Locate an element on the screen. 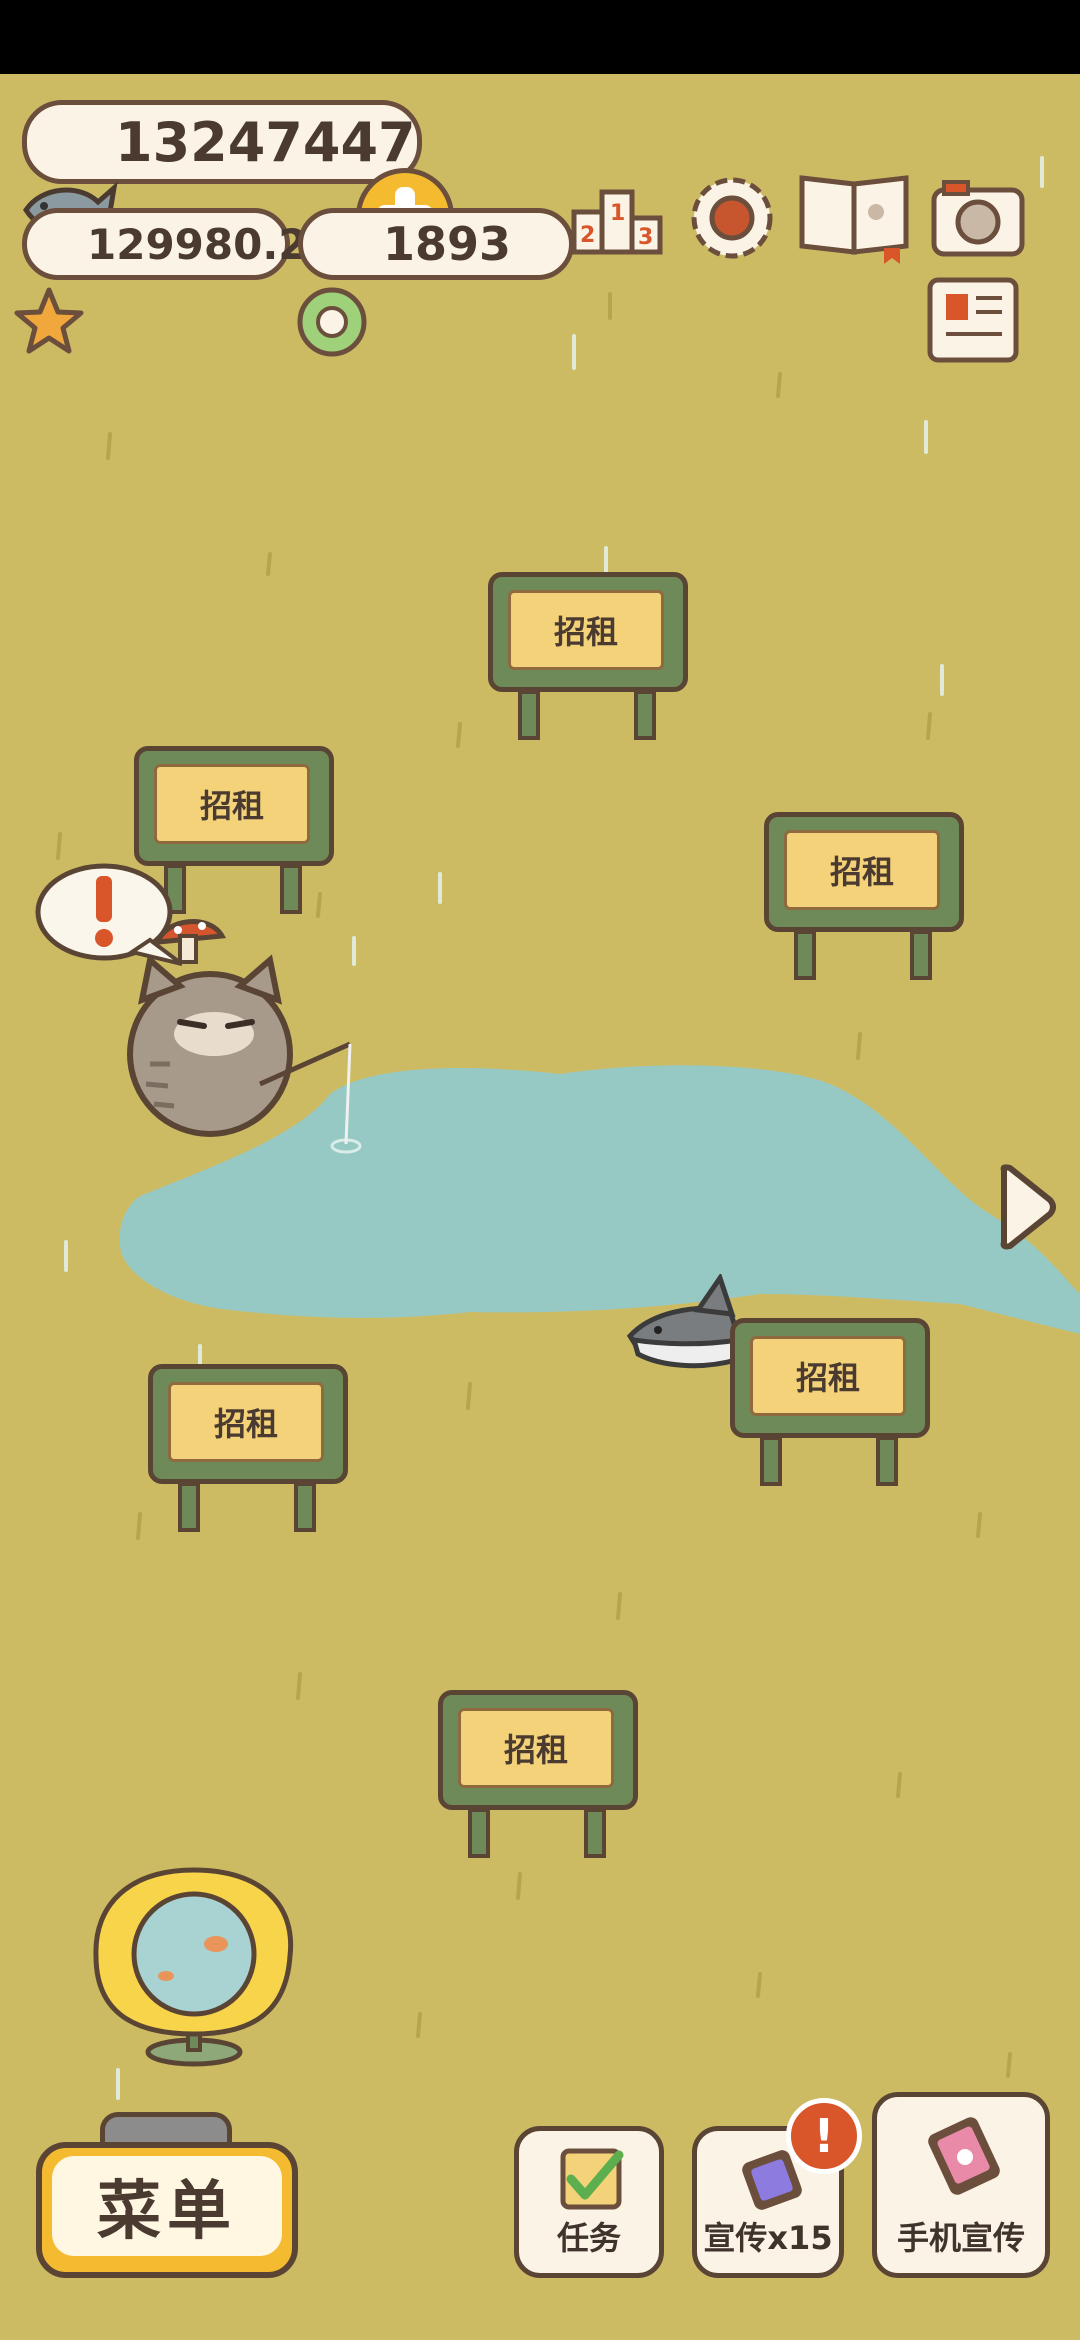 This screenshot has width=1080, height=2340. fish-bowl-icon is located at coordinates (195, 1969).